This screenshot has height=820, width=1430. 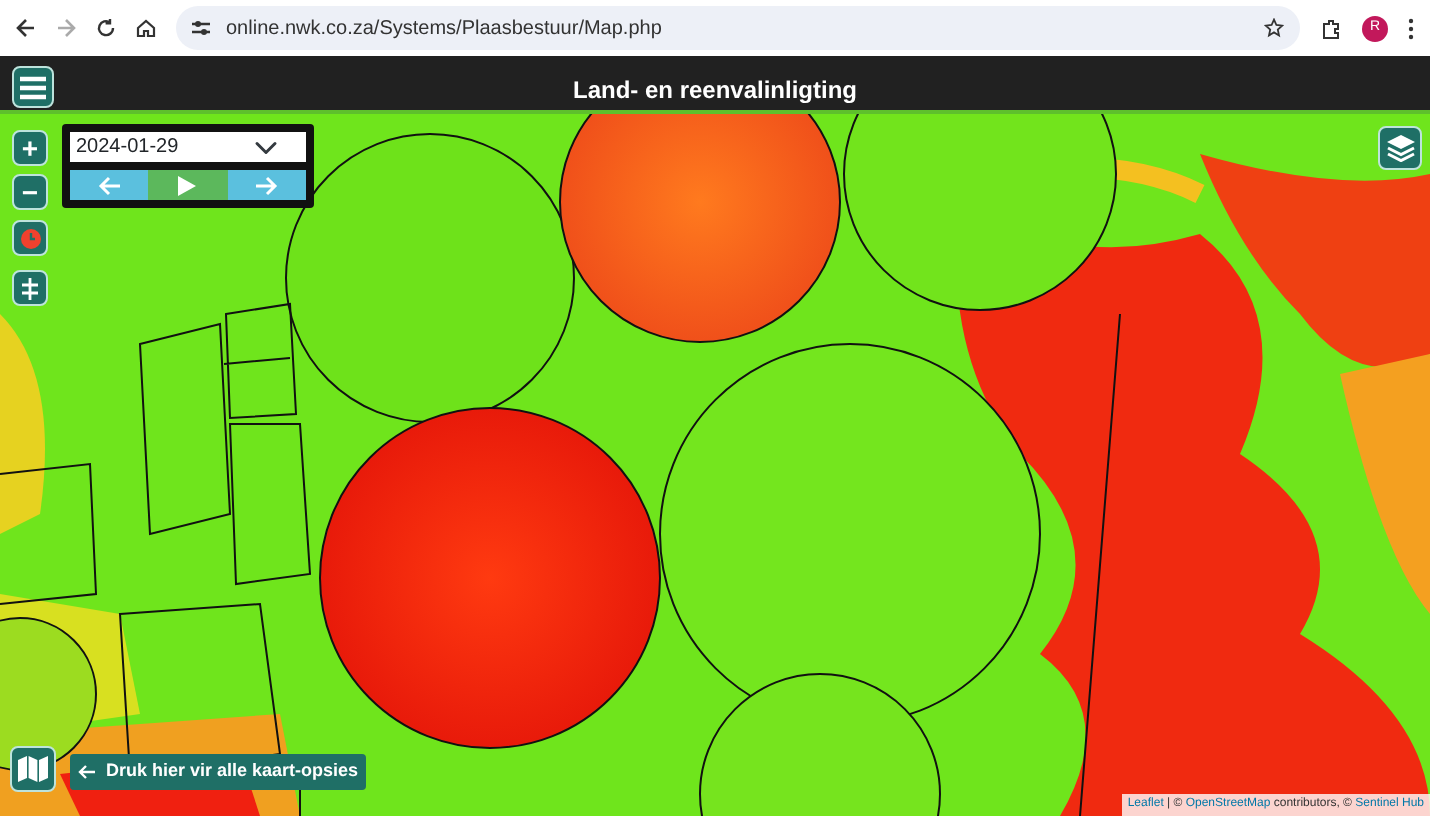 I want to click on clock-button, so click(x=30, y=238).